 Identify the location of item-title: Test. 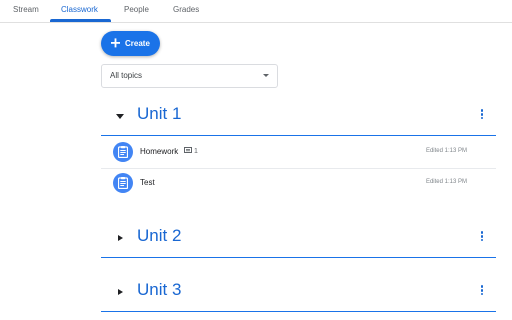
(147, 182).